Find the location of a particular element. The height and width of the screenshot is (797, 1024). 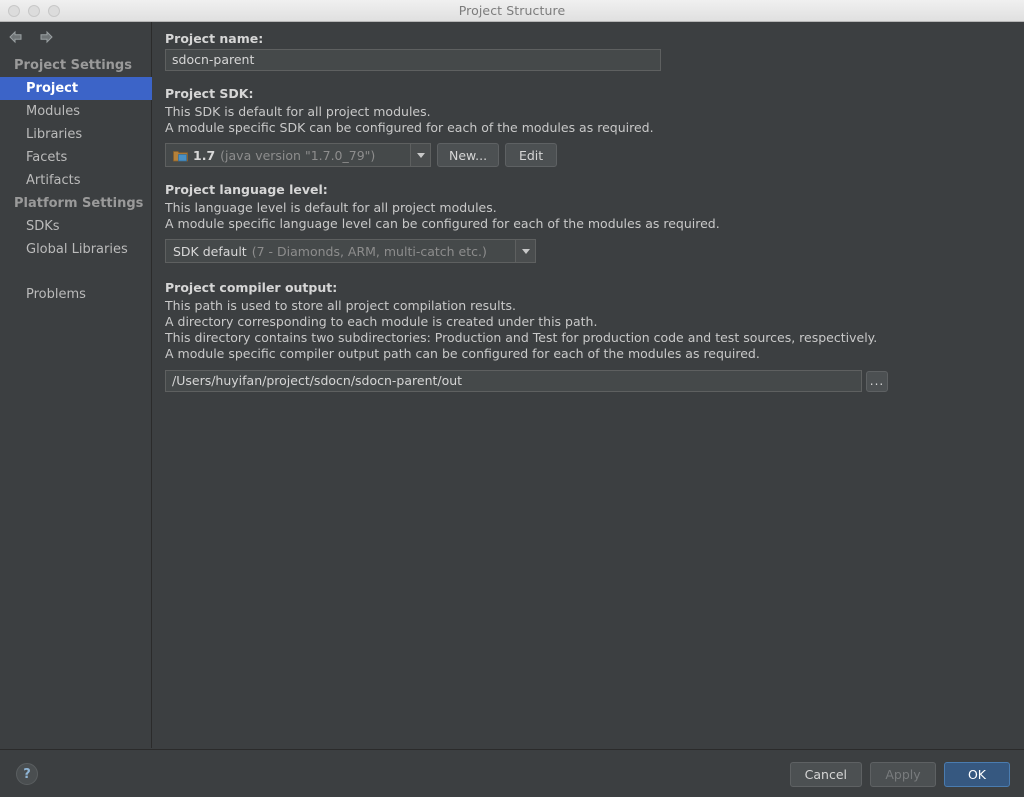

sidebar-item-artifacts: Artifacts is located at coordinates (76, 180).